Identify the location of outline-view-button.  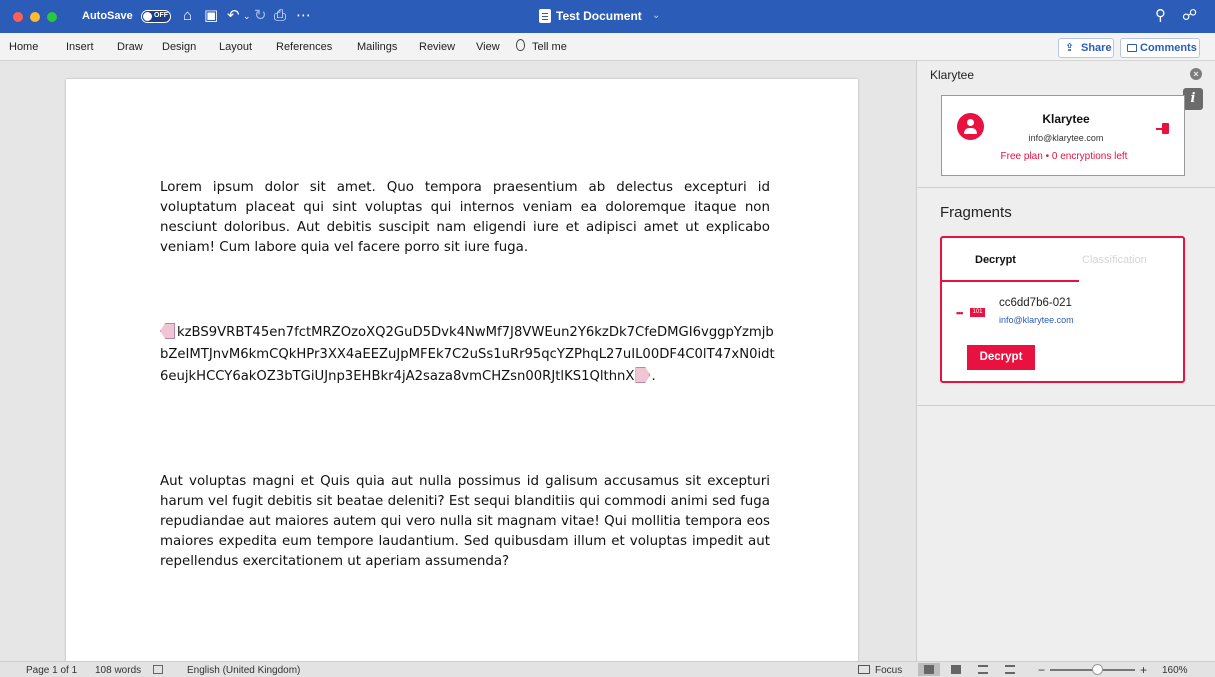
(983, 669).